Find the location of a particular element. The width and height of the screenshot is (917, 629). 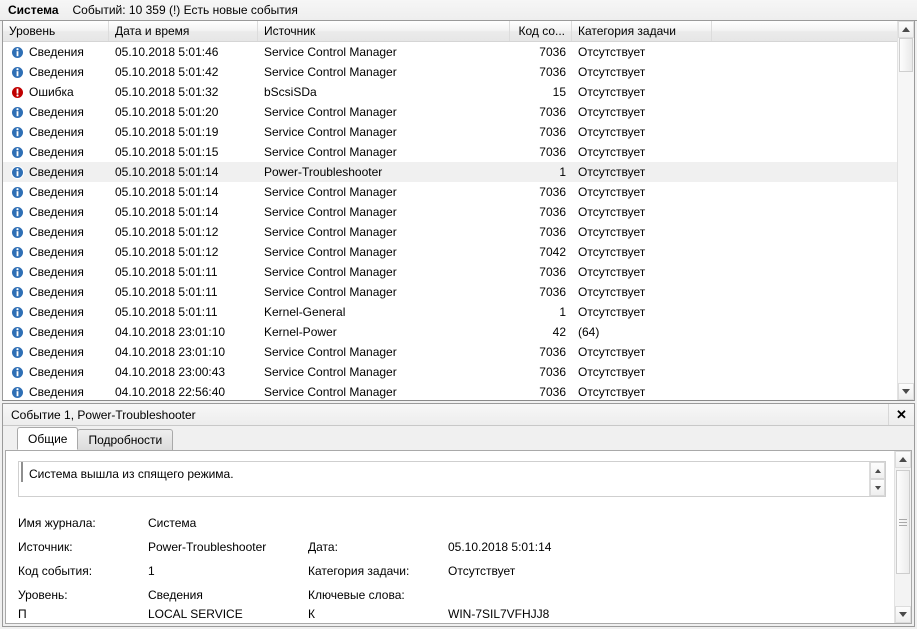

tab-details: Подробности is located at coordinates (125, 439).